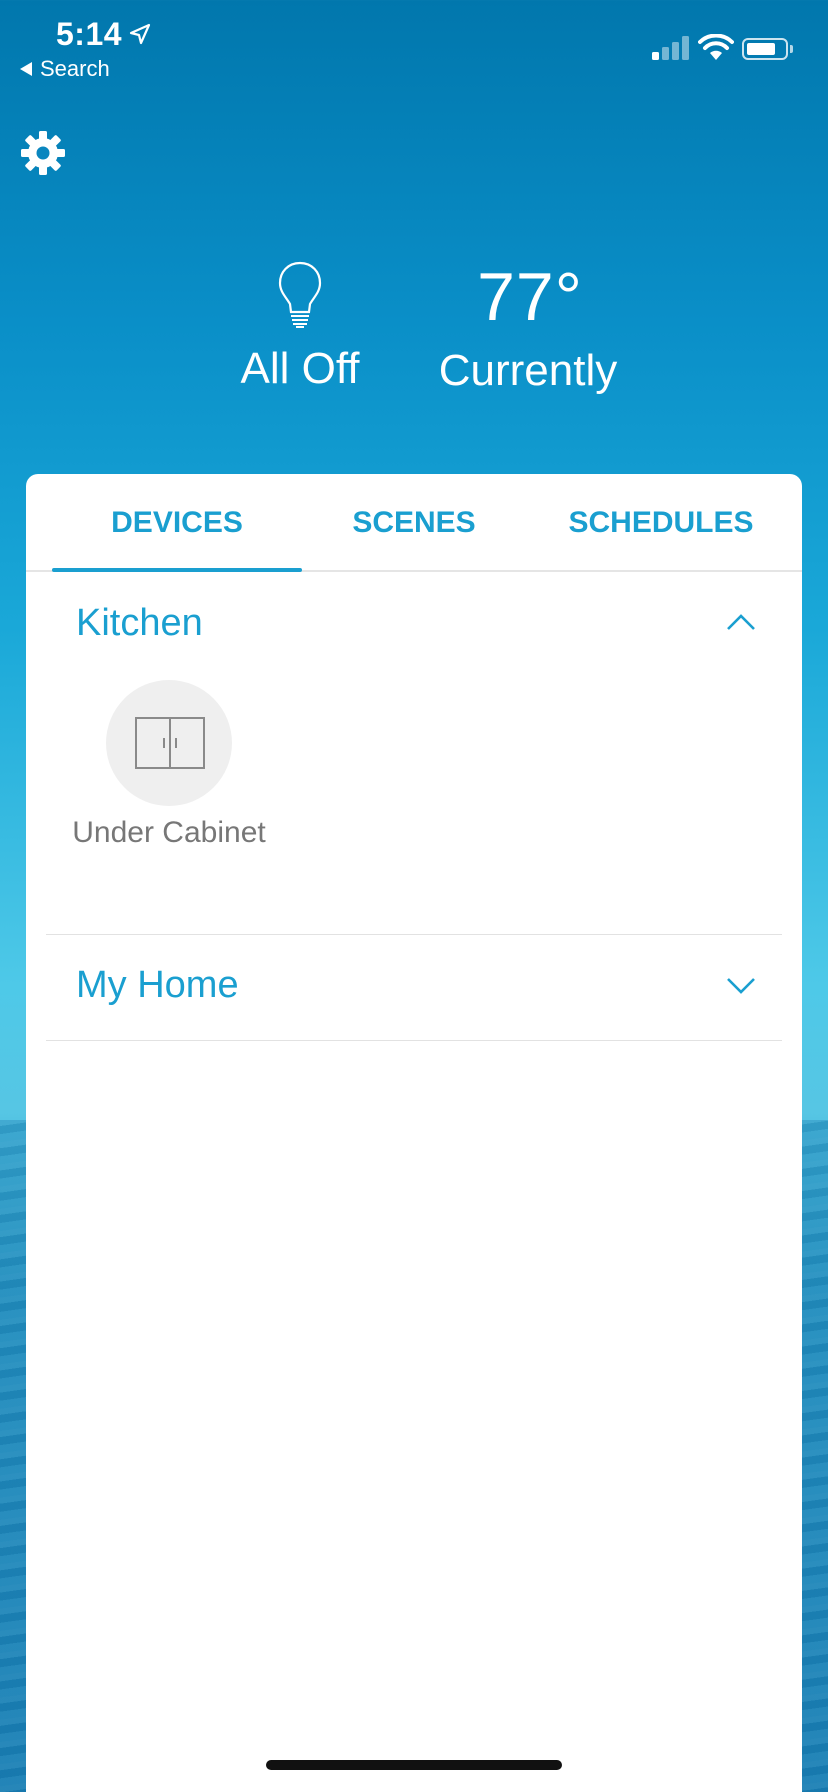 The width and height of the screenshot is (828, 1792). Describe the element at coordinates (414, 1040) in the screenshot. I see `divider` at that location.